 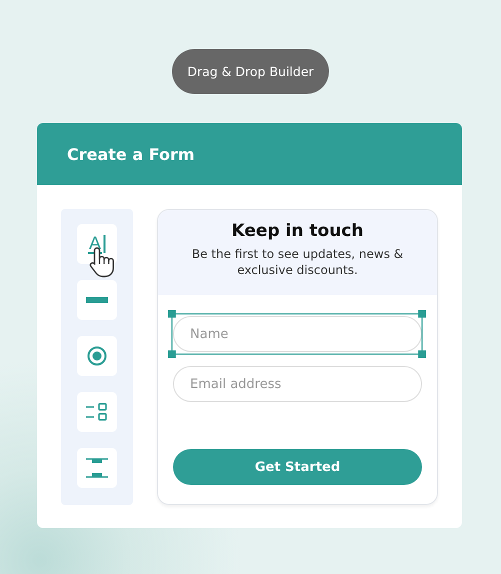 What do you see at coordinates (104, 244) in the screenshot?
I see `text-cursor-icon` at bounding box center [104, 244].